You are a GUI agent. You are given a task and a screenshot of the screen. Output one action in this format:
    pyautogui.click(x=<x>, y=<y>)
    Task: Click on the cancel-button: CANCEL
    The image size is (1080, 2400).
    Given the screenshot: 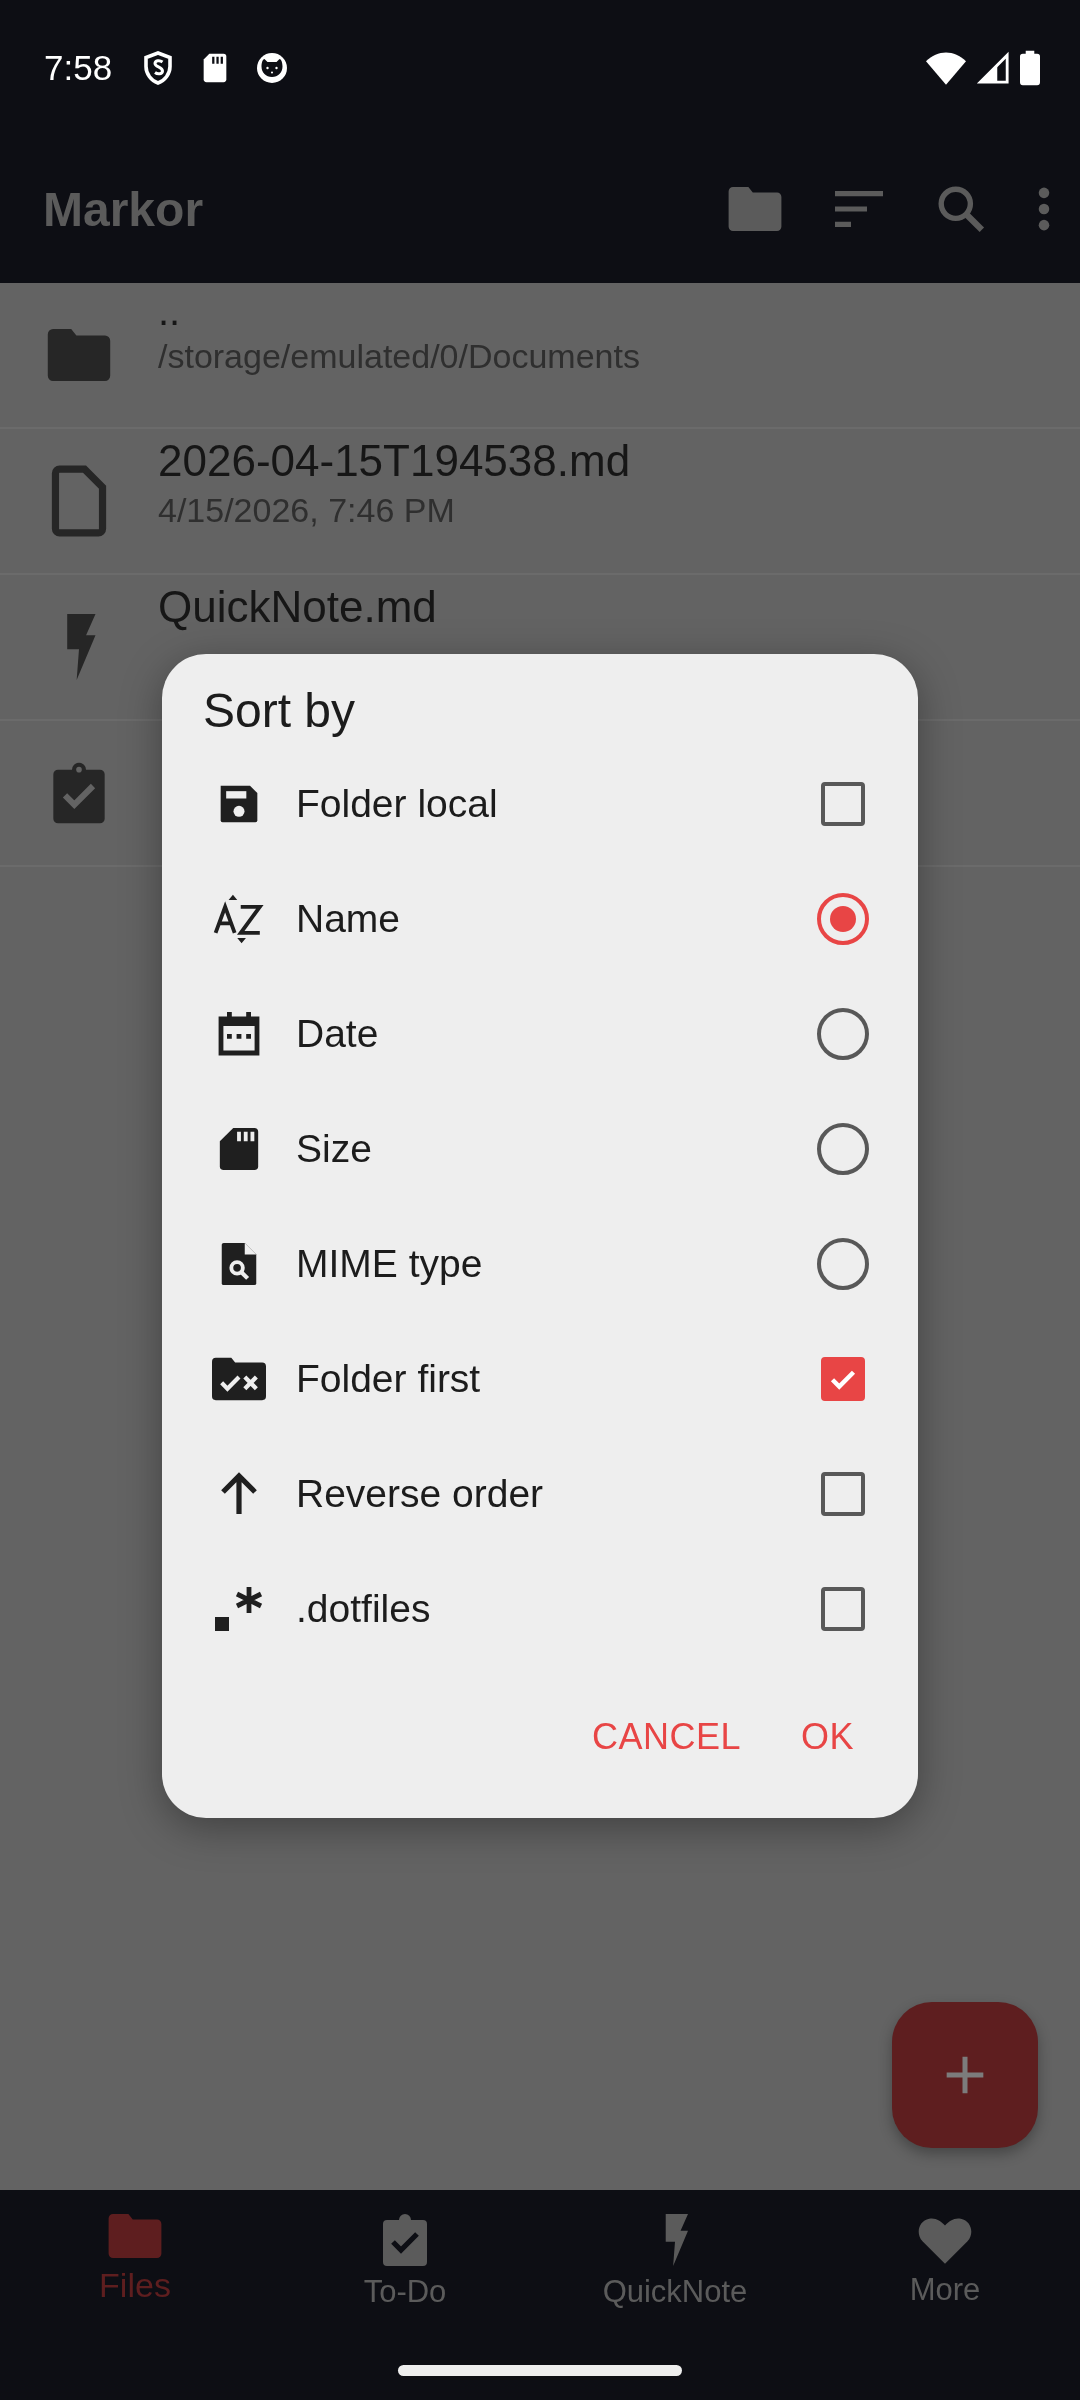 What is the action you would take?
    pyautogui.click(x=666, y=1737)
    